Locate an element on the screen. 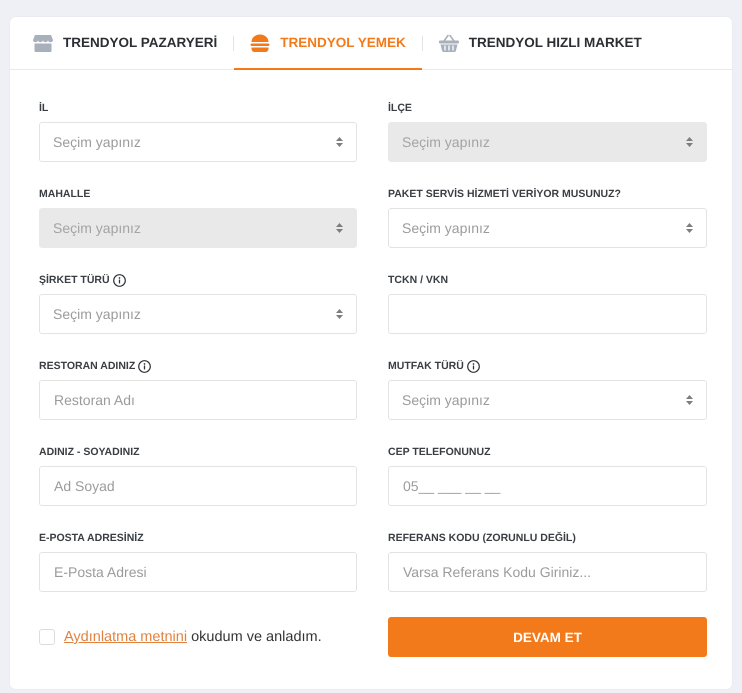  input-field: Ad Soyad is located at coordinates (198, 486).